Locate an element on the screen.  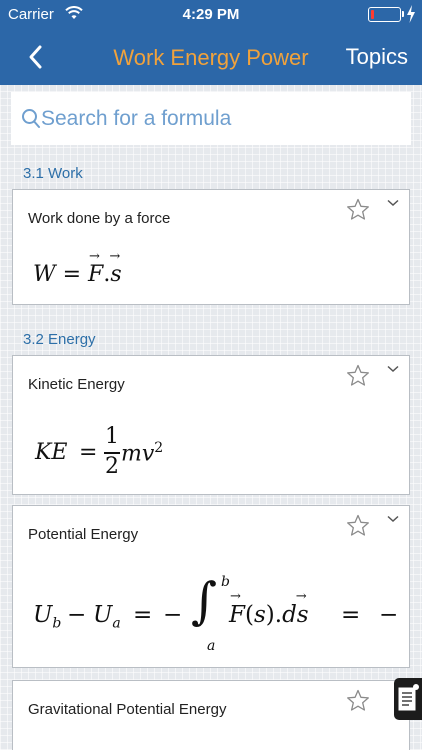
formula-card-title: Gravitational Potential Energy is located at coordinates (127, 709).